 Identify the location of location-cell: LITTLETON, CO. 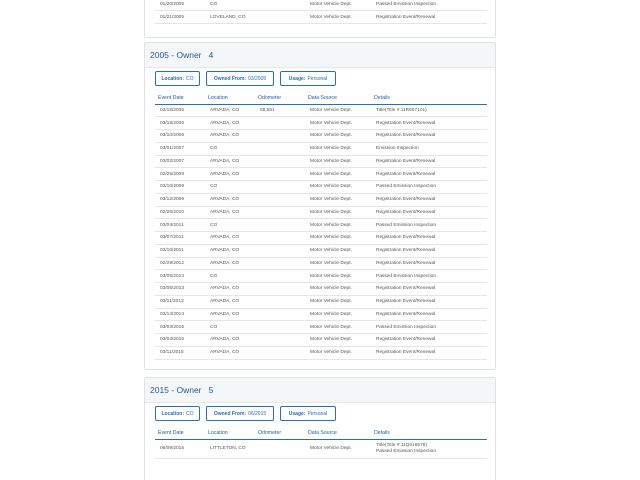
(230, 449).